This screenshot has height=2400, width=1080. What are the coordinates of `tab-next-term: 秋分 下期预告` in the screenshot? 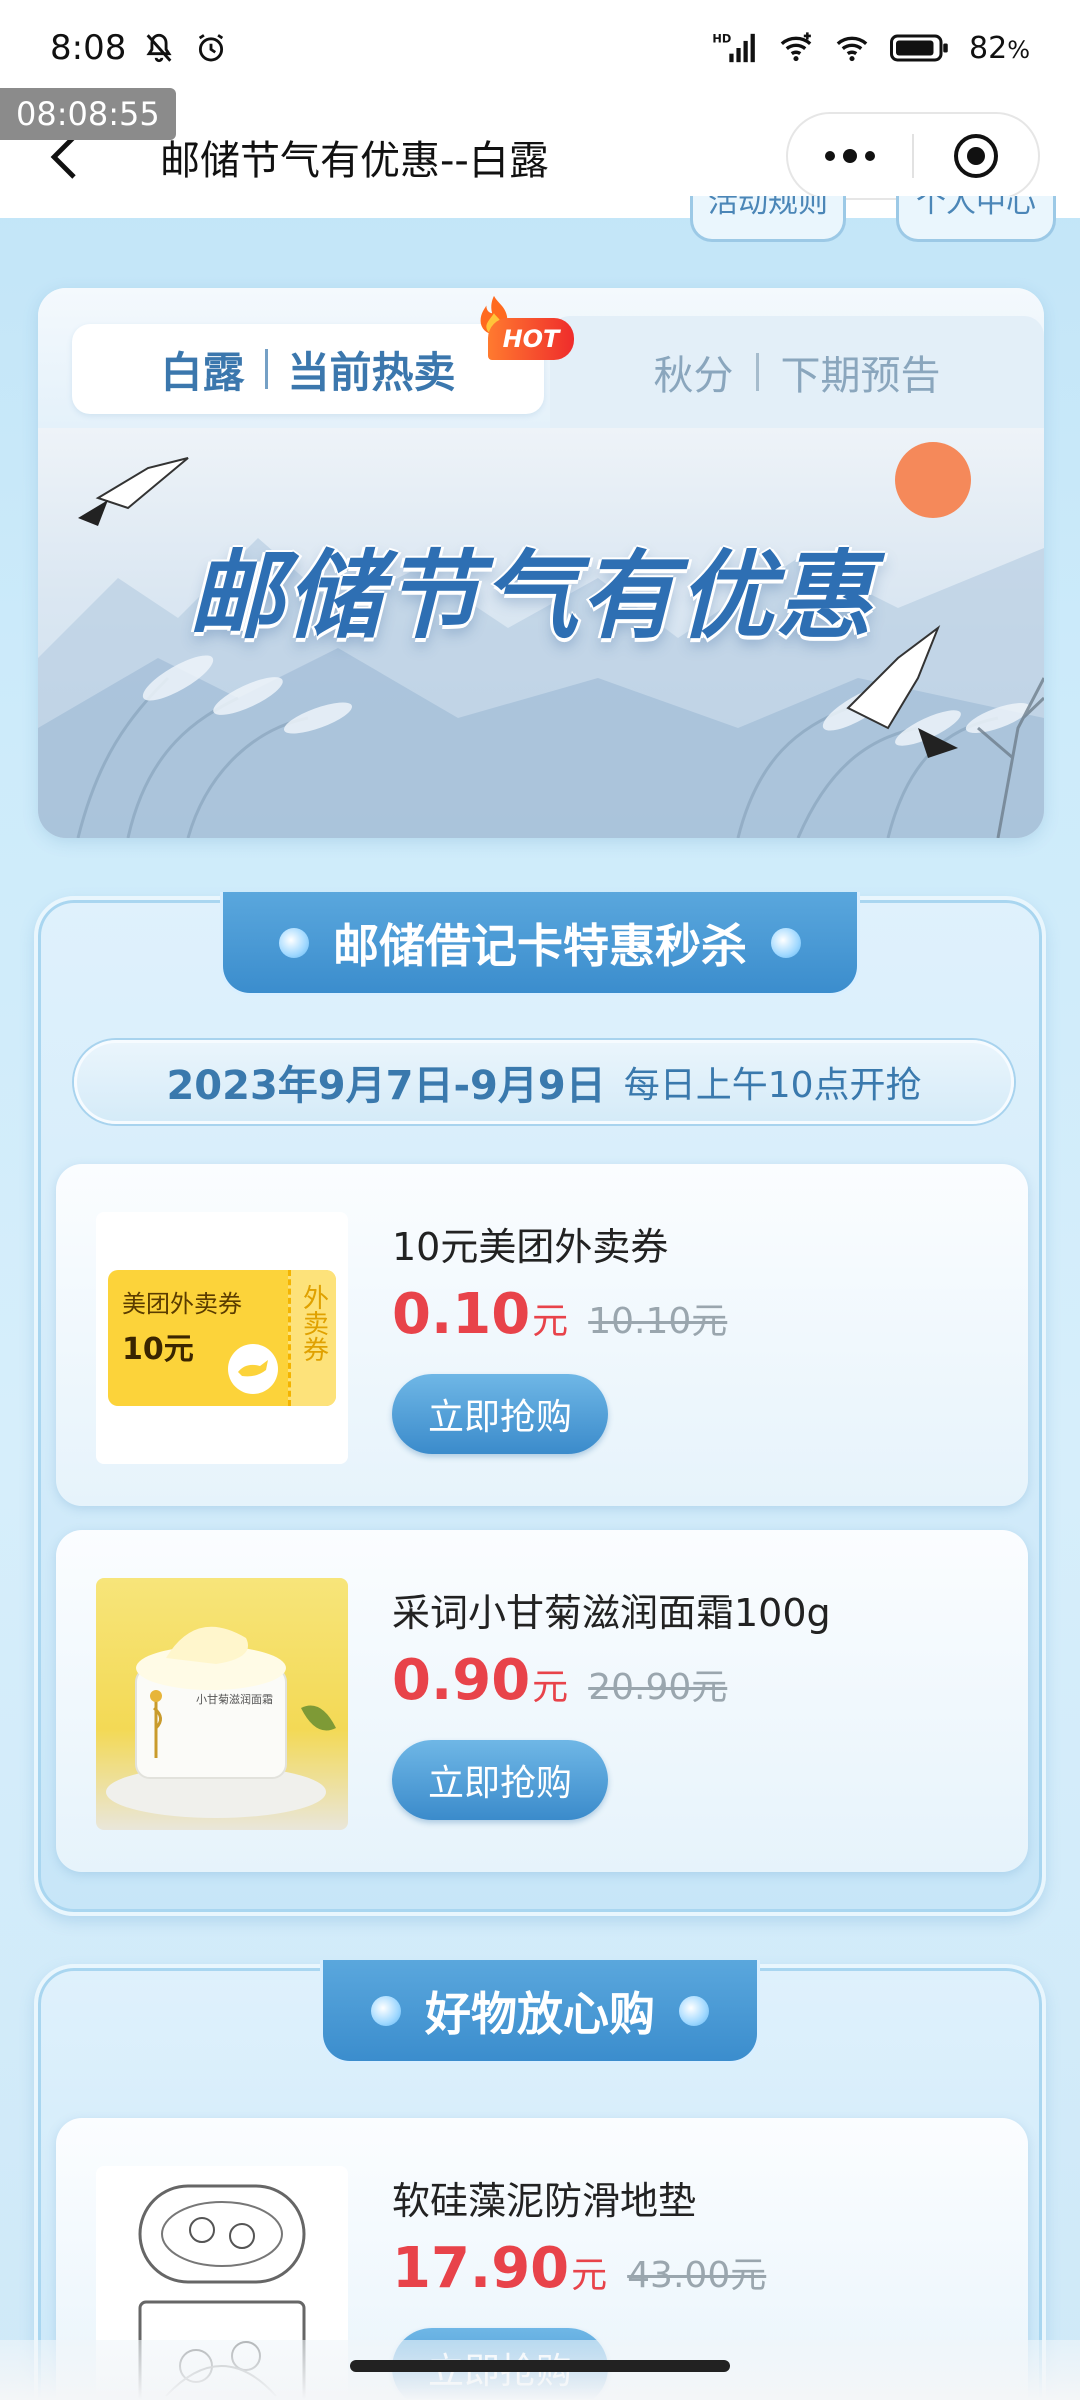 It's located at (797, 372).